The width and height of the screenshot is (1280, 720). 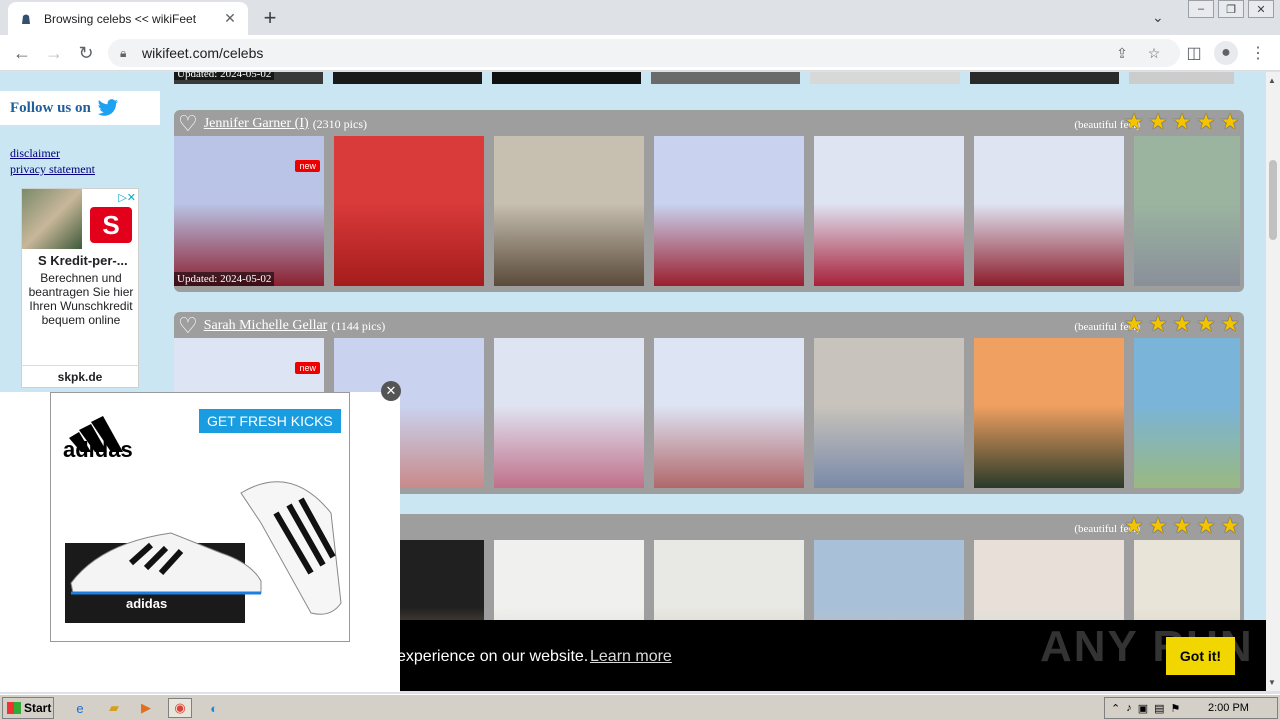 What do you see at coordinates (22, 53) in the screenshot?
I see `back-icon: ←` at bounding box center [22, 53].